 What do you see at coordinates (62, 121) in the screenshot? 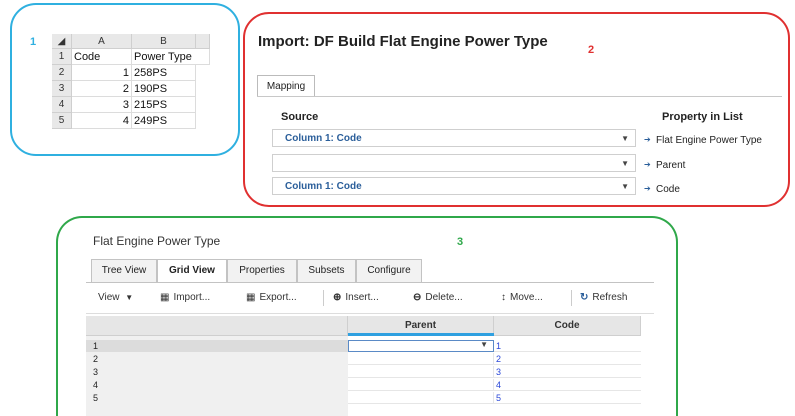
I see `row-number: 5` at bounding box center [62, 121].